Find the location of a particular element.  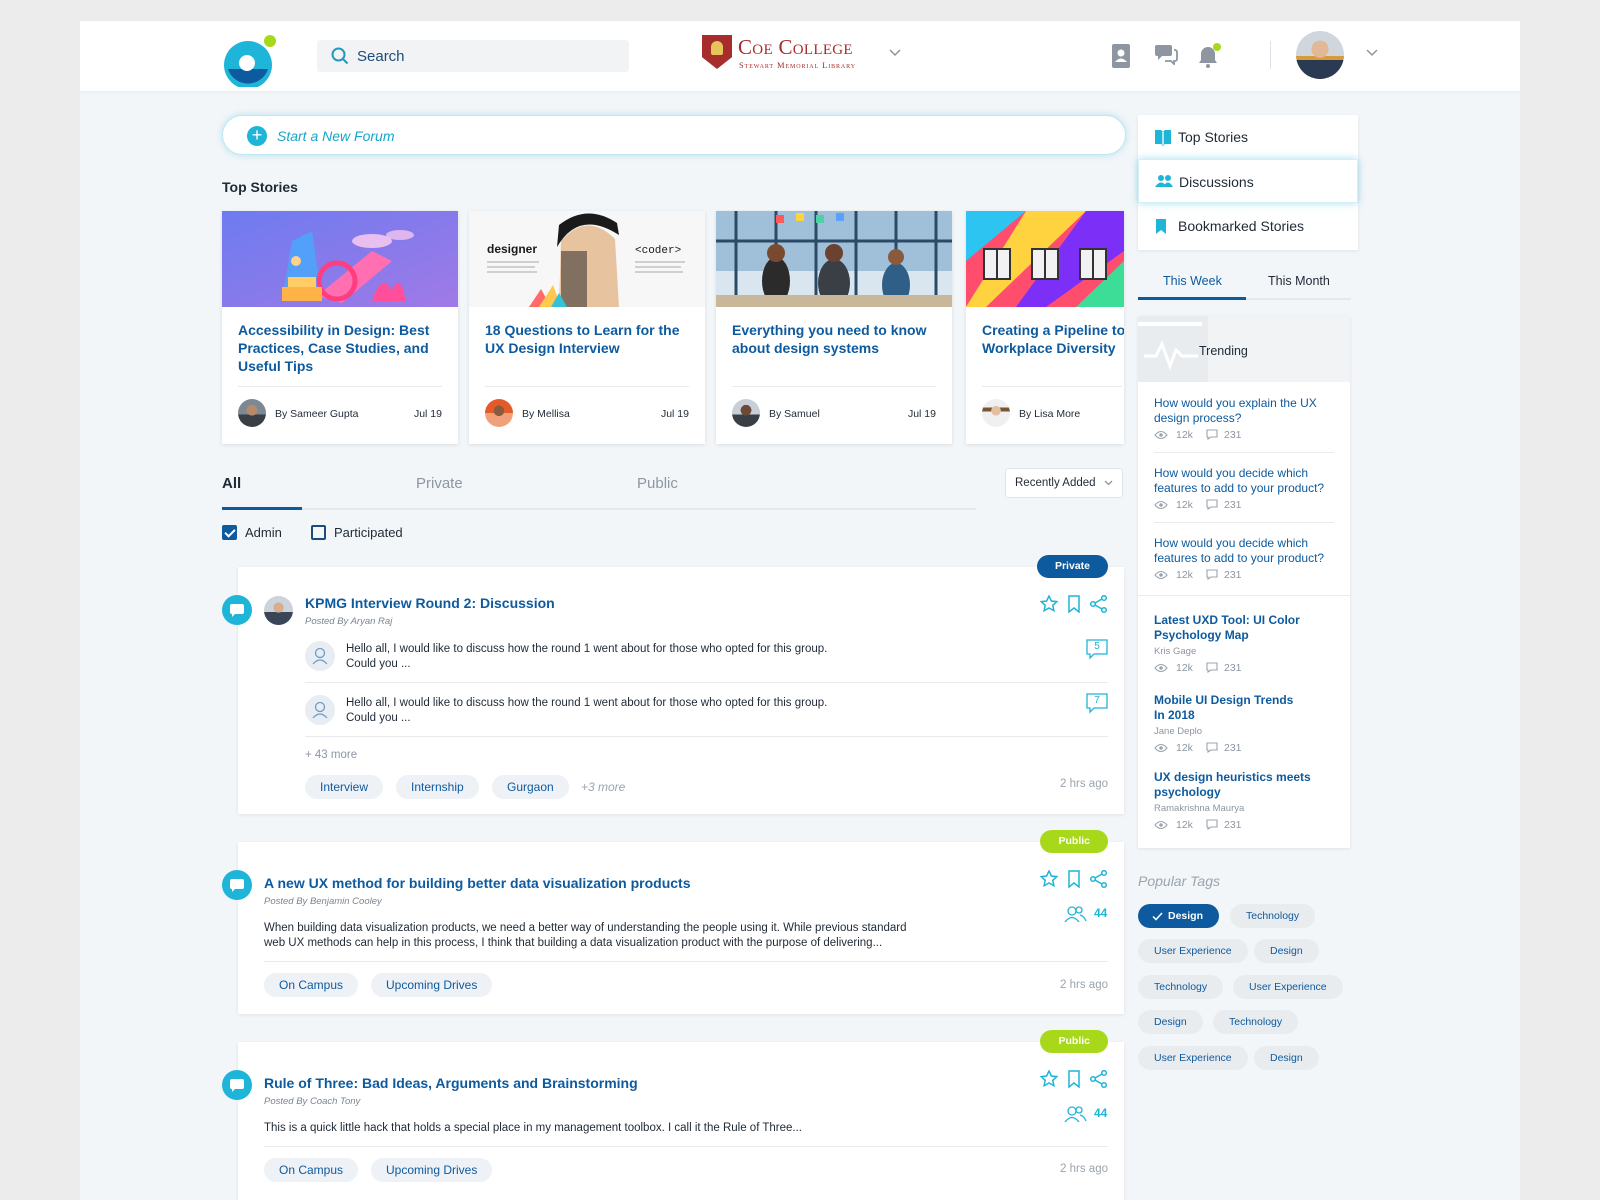

forum-posted-by: Posted By Coach Tony is located at coordinates (312, 1101).